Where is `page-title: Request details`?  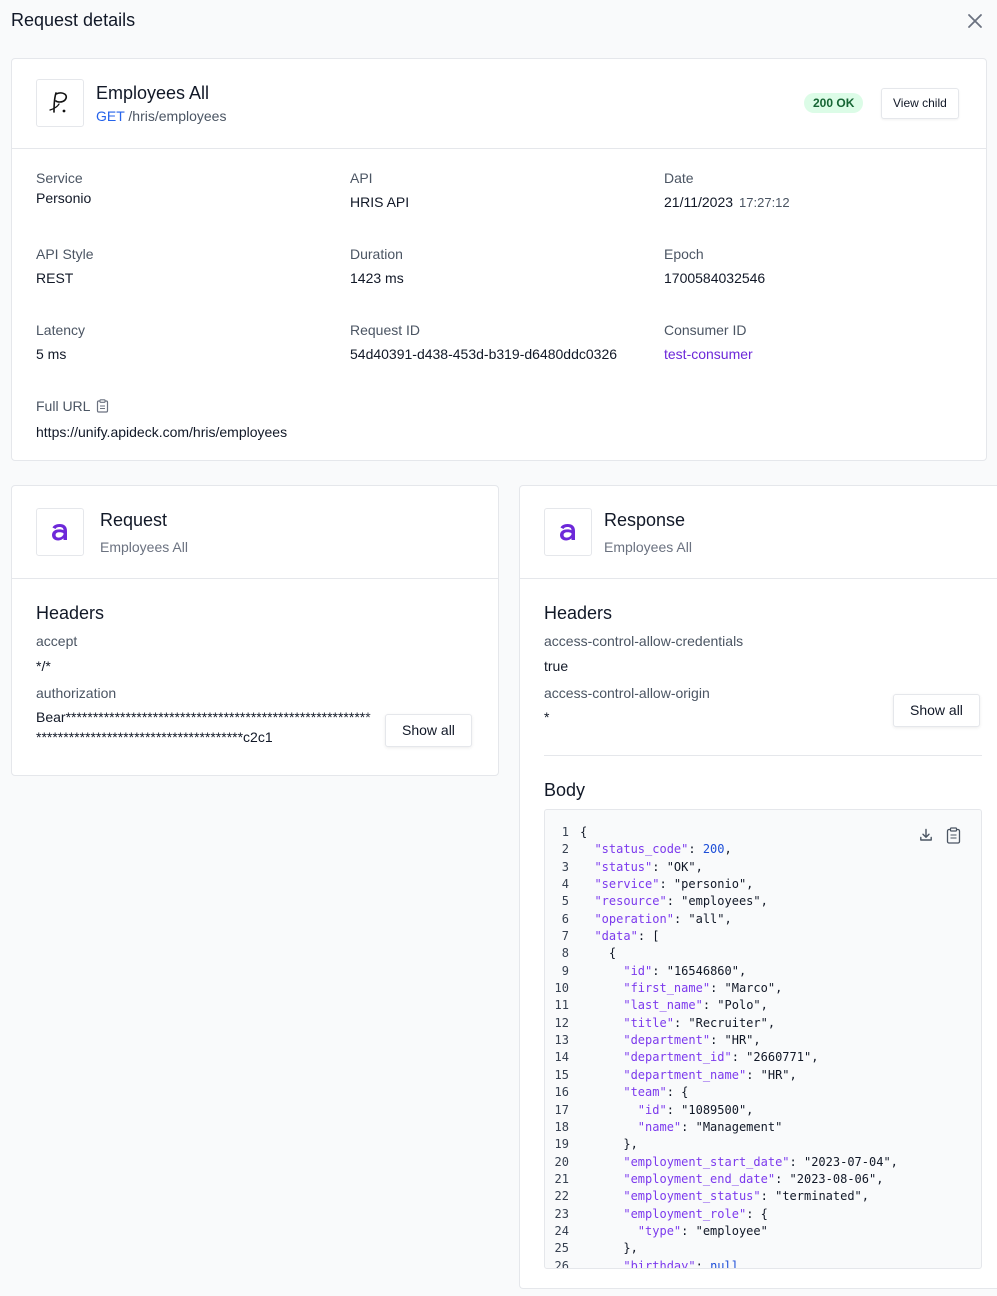
page-title: Request details is located at coordinates (73, 20).